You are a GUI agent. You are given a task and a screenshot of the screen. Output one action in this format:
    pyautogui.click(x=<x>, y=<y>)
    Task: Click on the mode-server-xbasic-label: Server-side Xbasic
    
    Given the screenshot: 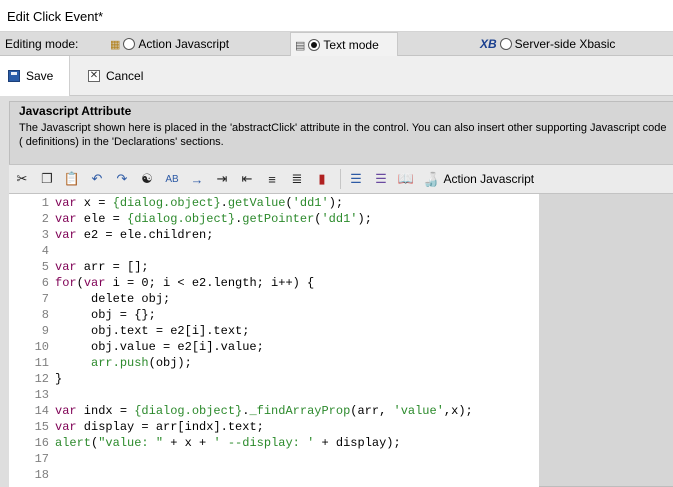 What is the action you would take?
    pyautogui.click(x=565, y=44)
    